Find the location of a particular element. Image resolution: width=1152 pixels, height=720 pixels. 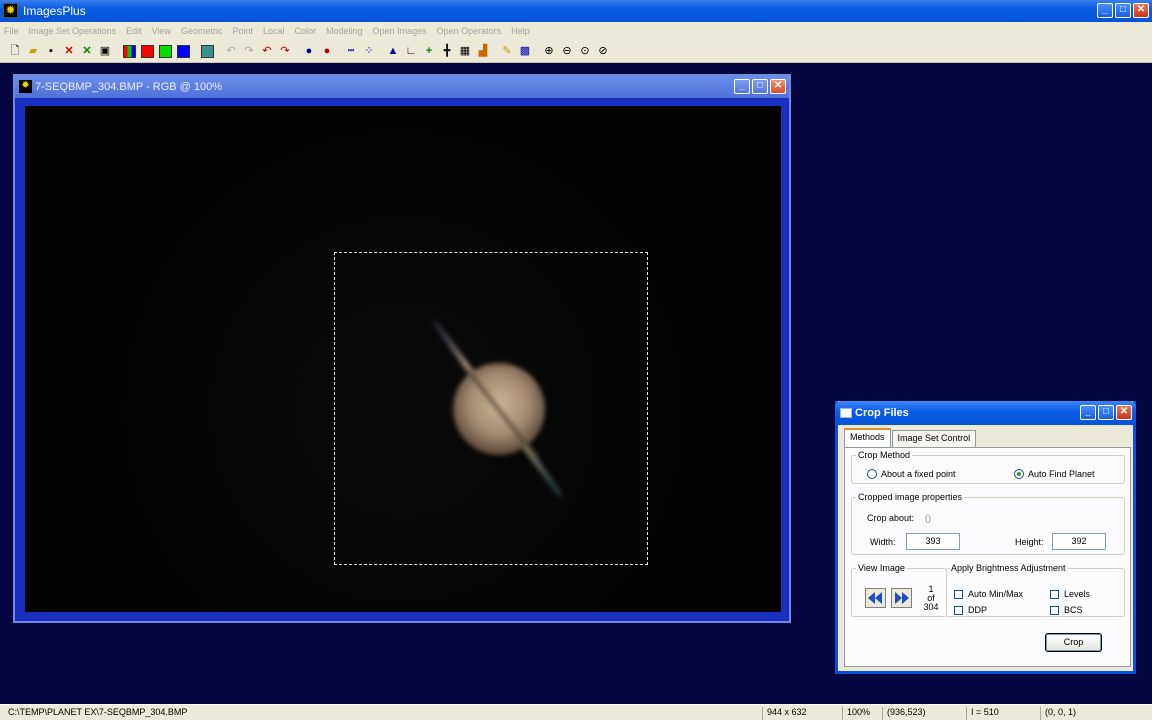

ellipse-red-icon: ● is located at coordinates (327, 51).